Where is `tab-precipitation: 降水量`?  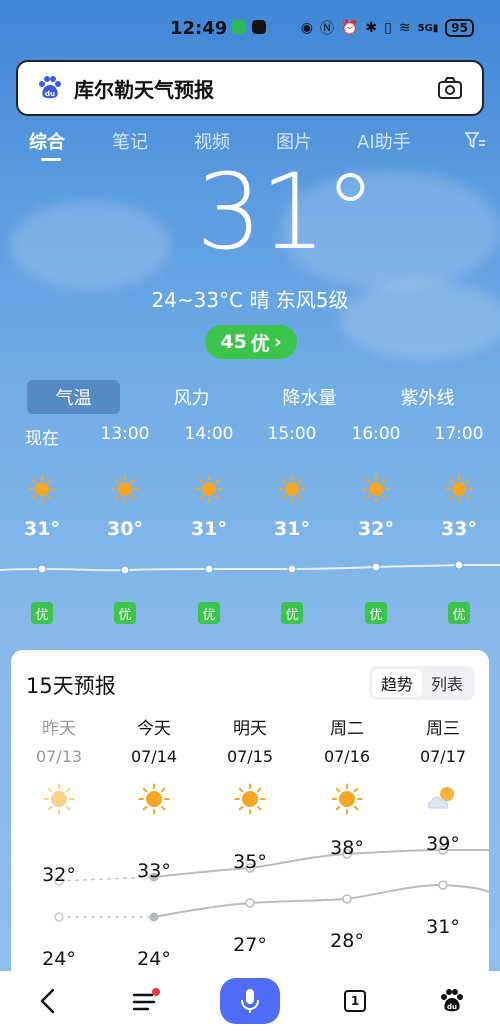 tab-precipitation: 降水量 is located at coordinates (309, 397).